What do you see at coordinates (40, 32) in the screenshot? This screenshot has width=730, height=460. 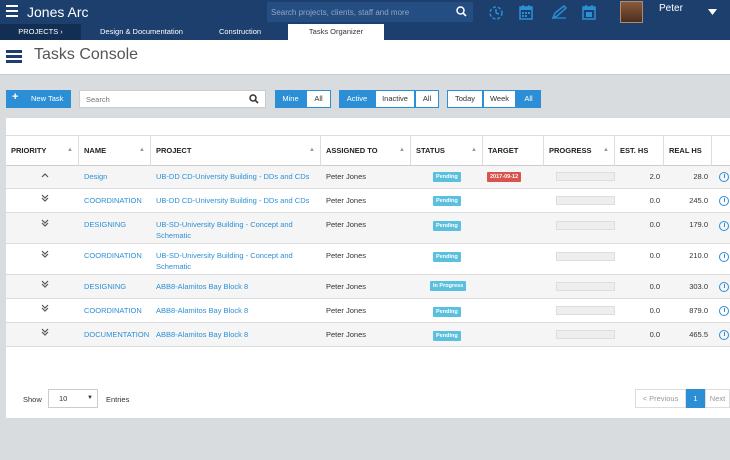 I see `tab-projects: PROJECTS ›` at bounding box center [40, 32].